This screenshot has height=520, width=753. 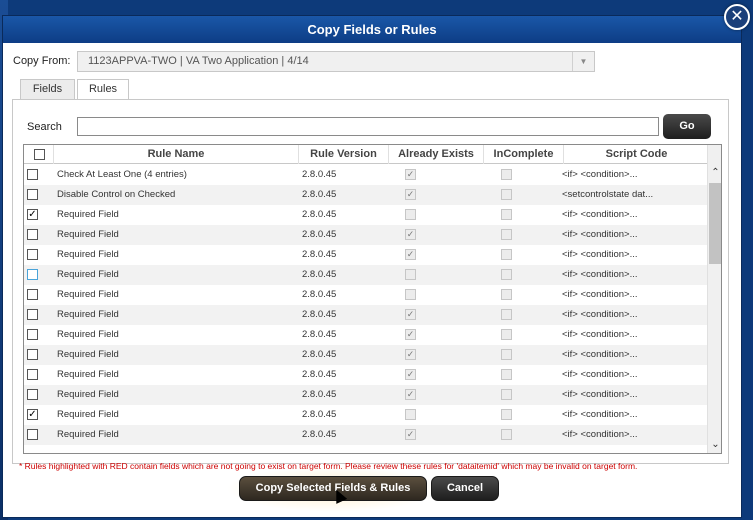 What do you see at coordinates (714, 299) in the screenshot?
I see `vertical-scrollbar: ⌃ ⌄` at bounding box center [714, 299].